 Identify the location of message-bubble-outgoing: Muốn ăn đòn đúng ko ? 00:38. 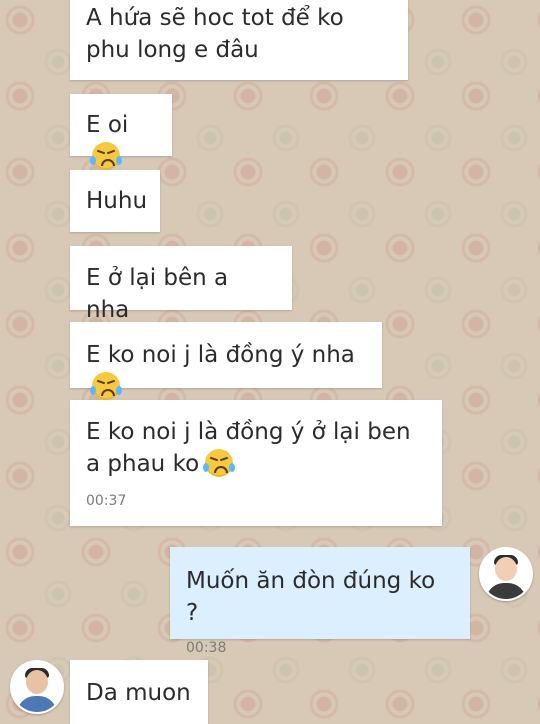
(320, 601).